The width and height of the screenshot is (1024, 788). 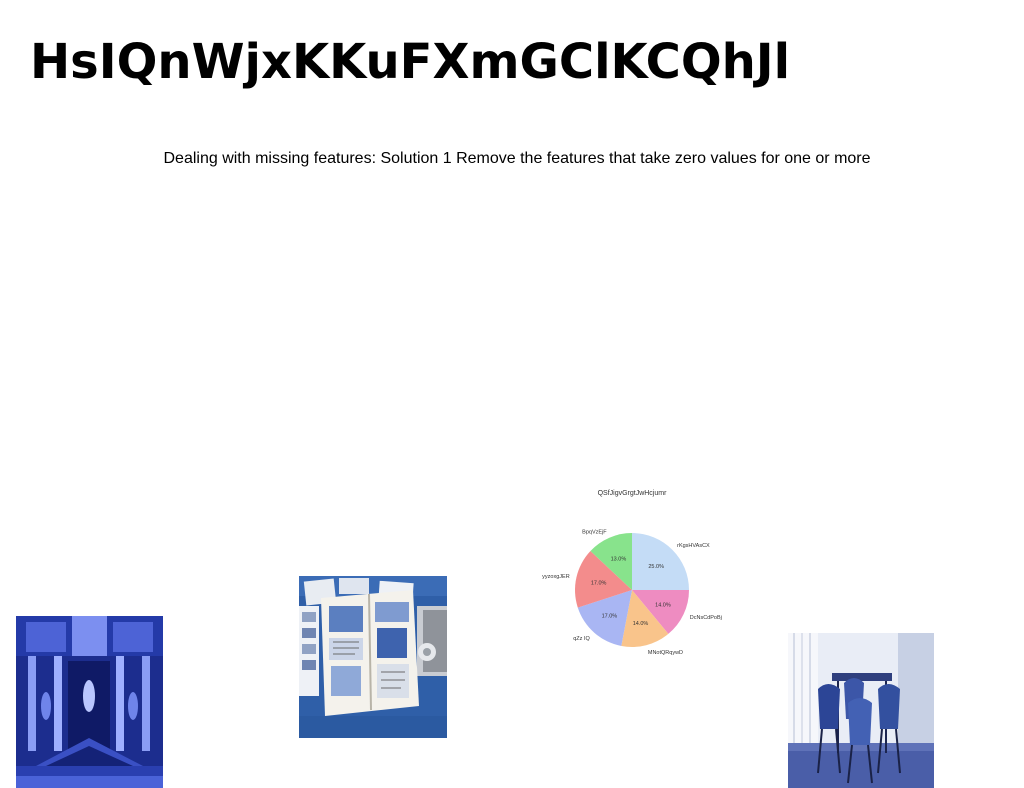 What do you see at coordinates (693, 546) in the screenshot?
I see `pie-category-label-0: rKgsHVAsCX` at bounding box center [693, 546].